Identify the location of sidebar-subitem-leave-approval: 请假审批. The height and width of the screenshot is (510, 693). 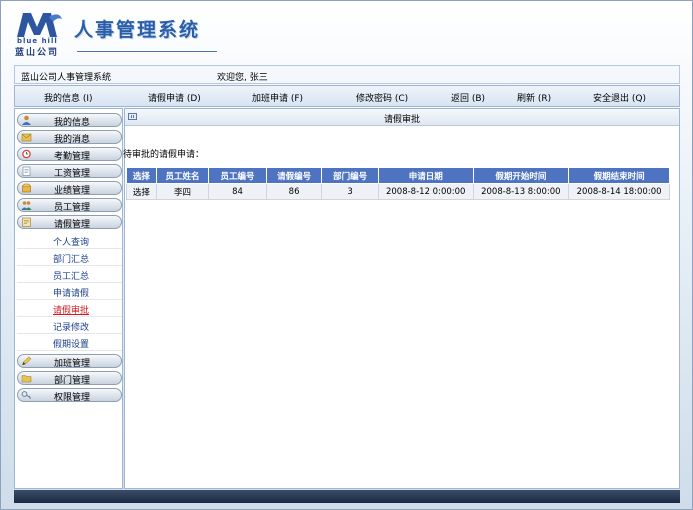
(69, 308).